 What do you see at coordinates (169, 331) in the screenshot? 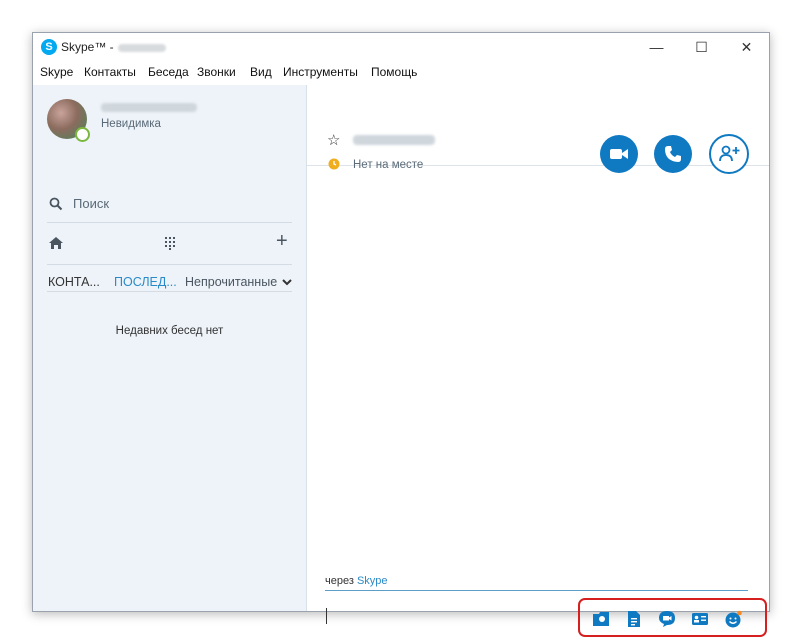
I see `empty-recent-message: Недавних бесед нет` at bounding box center [169, 331].